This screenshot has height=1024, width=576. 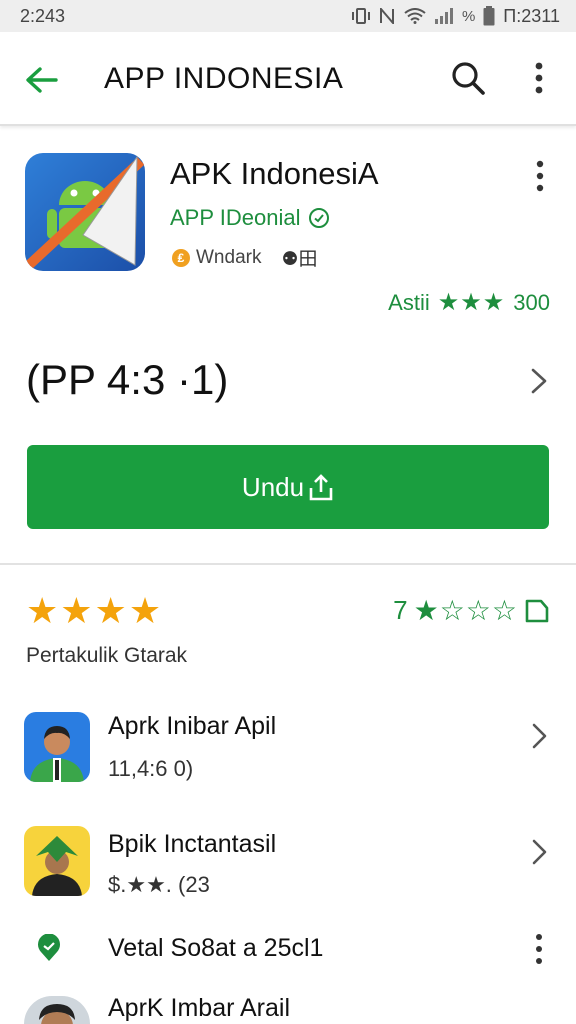 What do you see at coordinates (531, 302) in the screenshot?
I see `rating-count: 300` at bounding box center [531, 302].